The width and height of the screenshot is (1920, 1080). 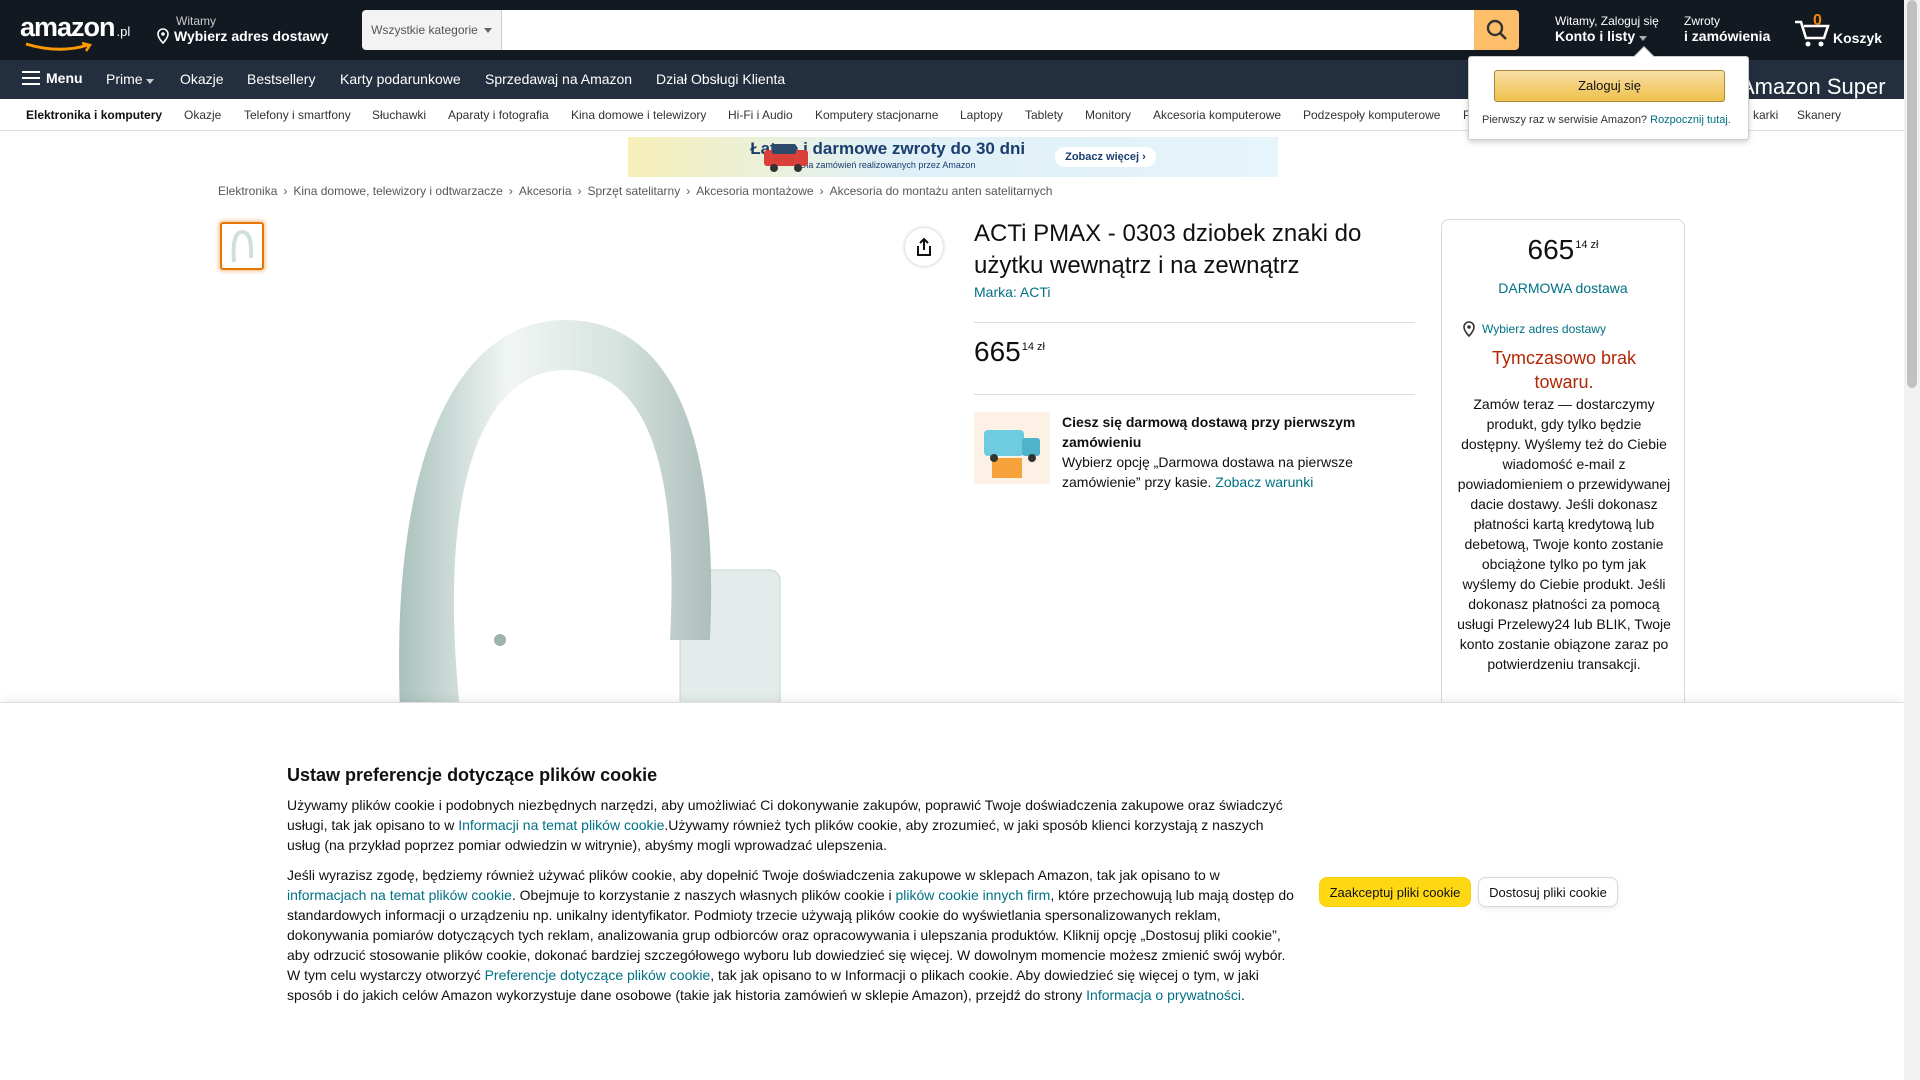 What do you see at coordinates (981, 115) in the screenshot?
I see `subnav-item: Laptopy` at bounding box center [981, 115].